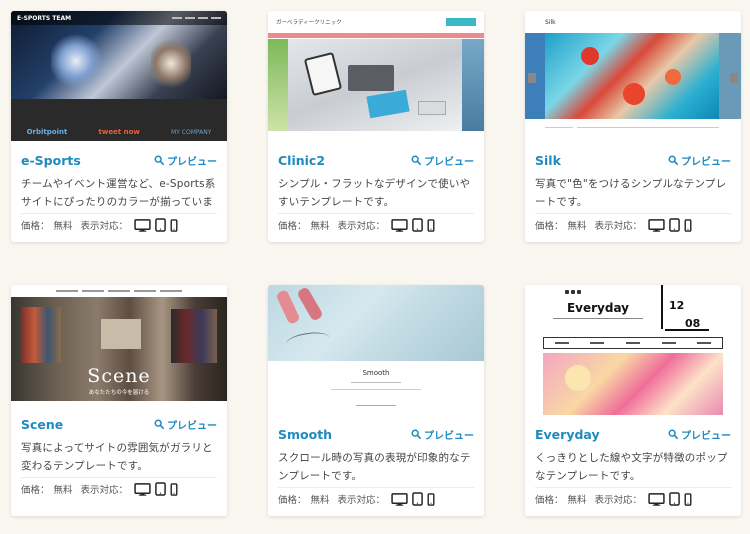  What do you see at coordinates (548, 160) in the screenshot?
I see `template-title: Silk` at bounding box center [548, 160].